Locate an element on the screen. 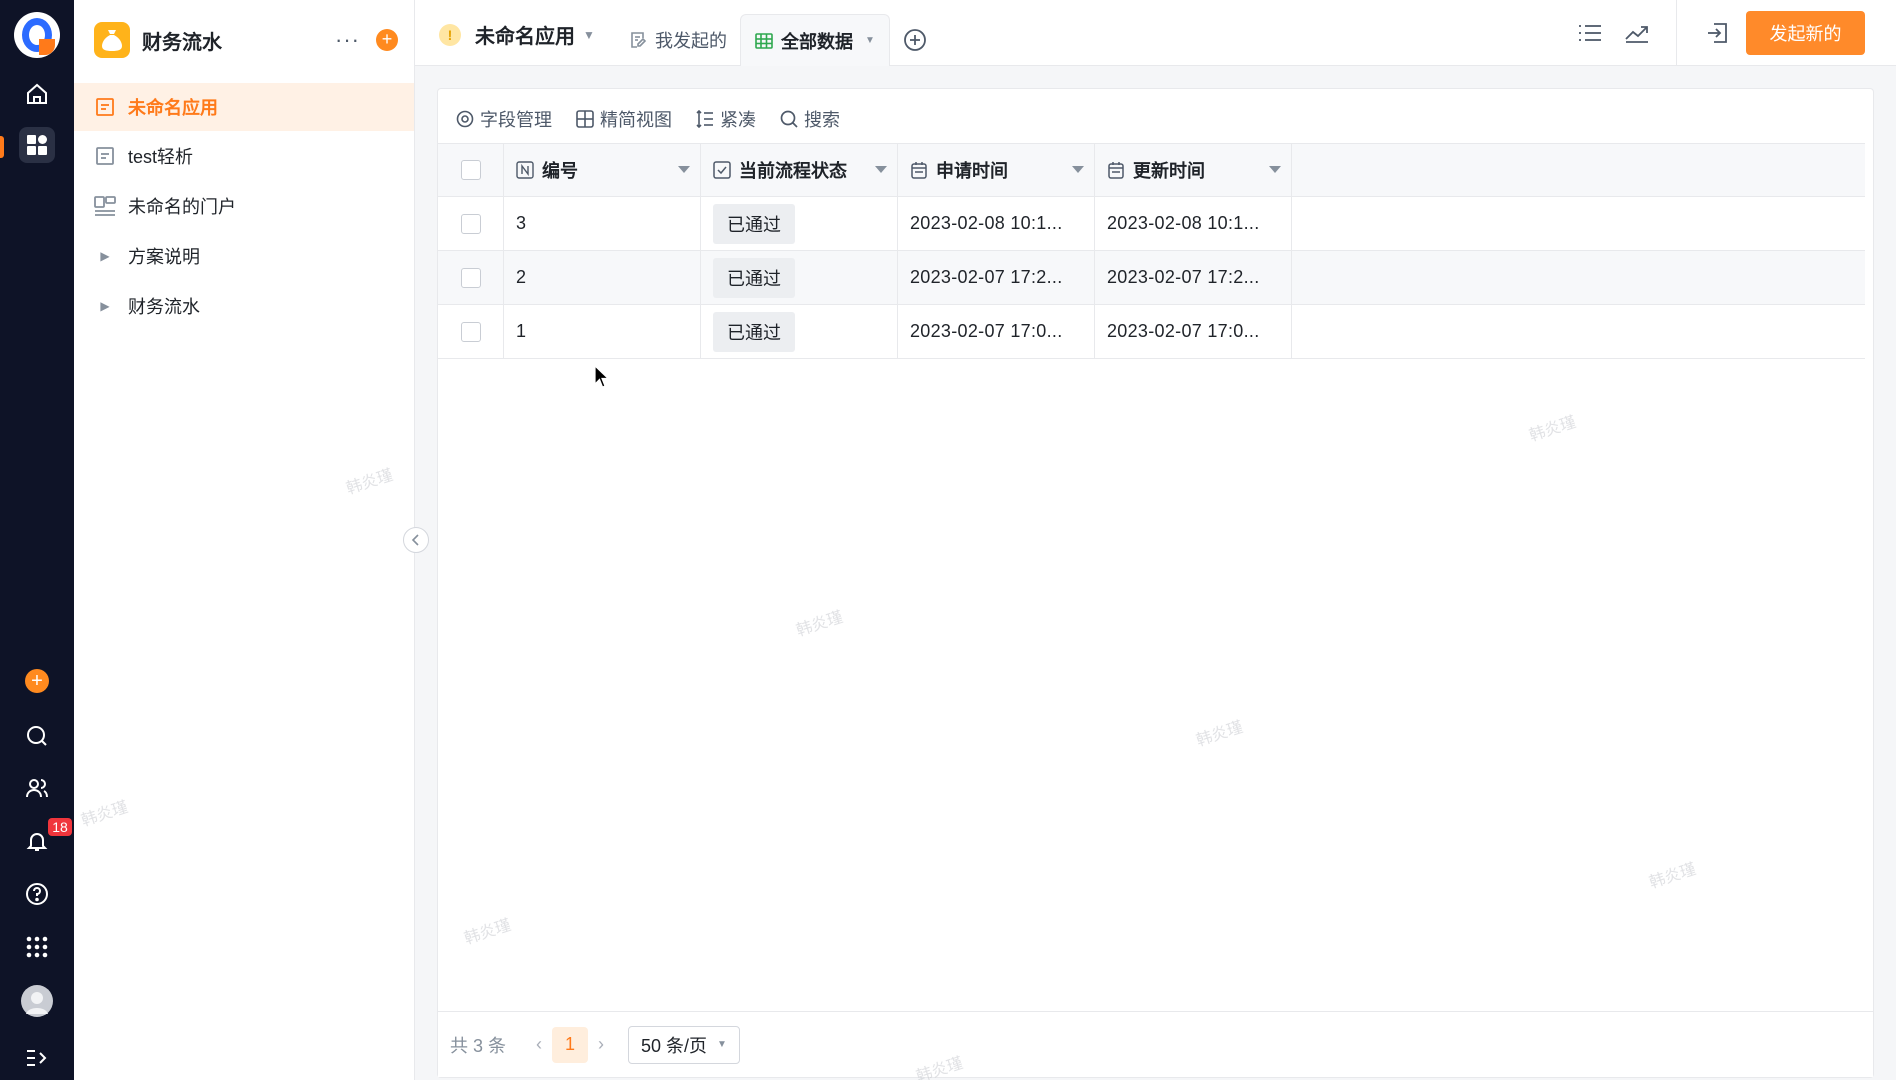 The image size is (1896, 1080). form-icon is located at coordinates (105, 107).